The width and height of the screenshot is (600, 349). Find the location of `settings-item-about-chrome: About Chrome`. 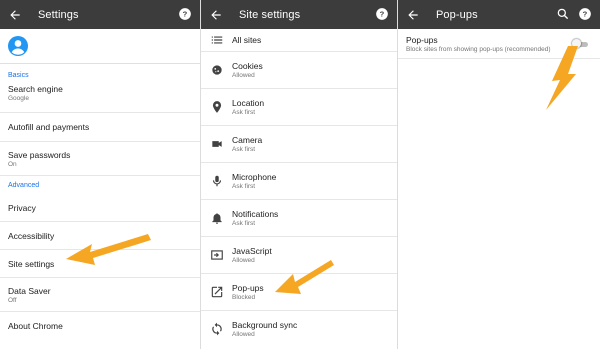

settings-item-about-chrome: About Chrome is located at coordinates (100, 326).